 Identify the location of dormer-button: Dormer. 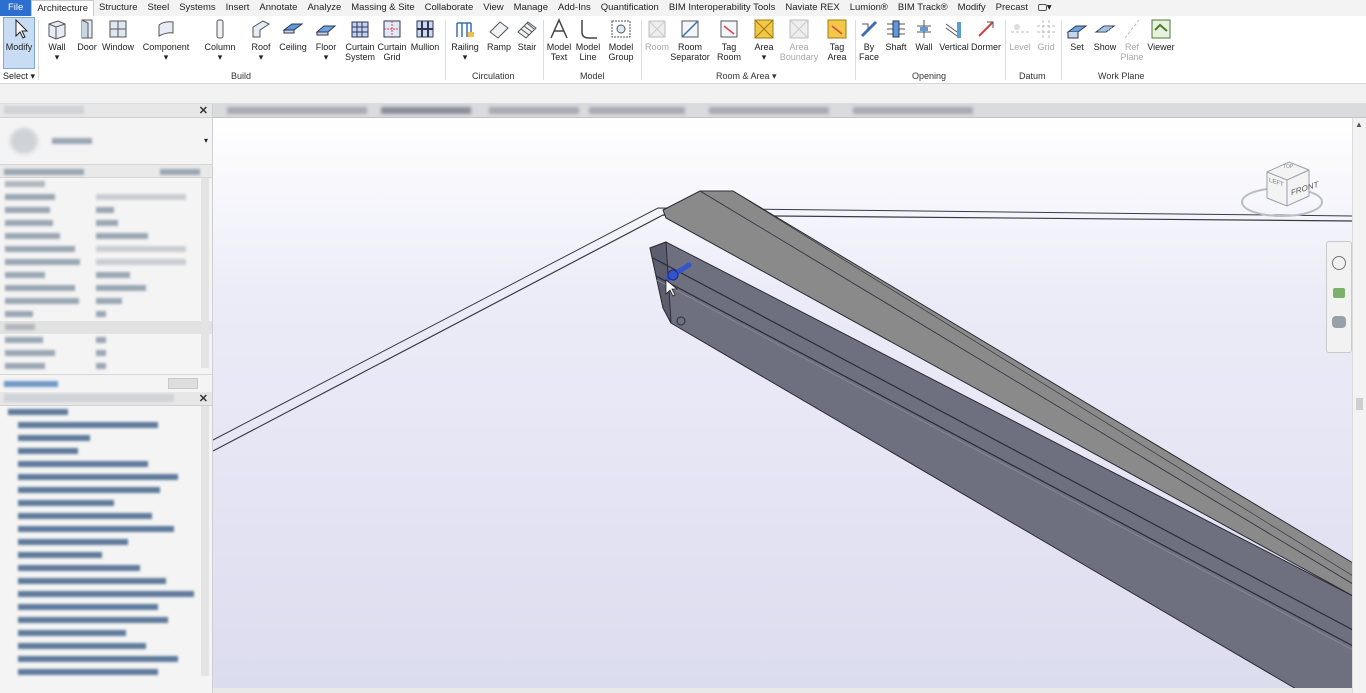
(986, 43).